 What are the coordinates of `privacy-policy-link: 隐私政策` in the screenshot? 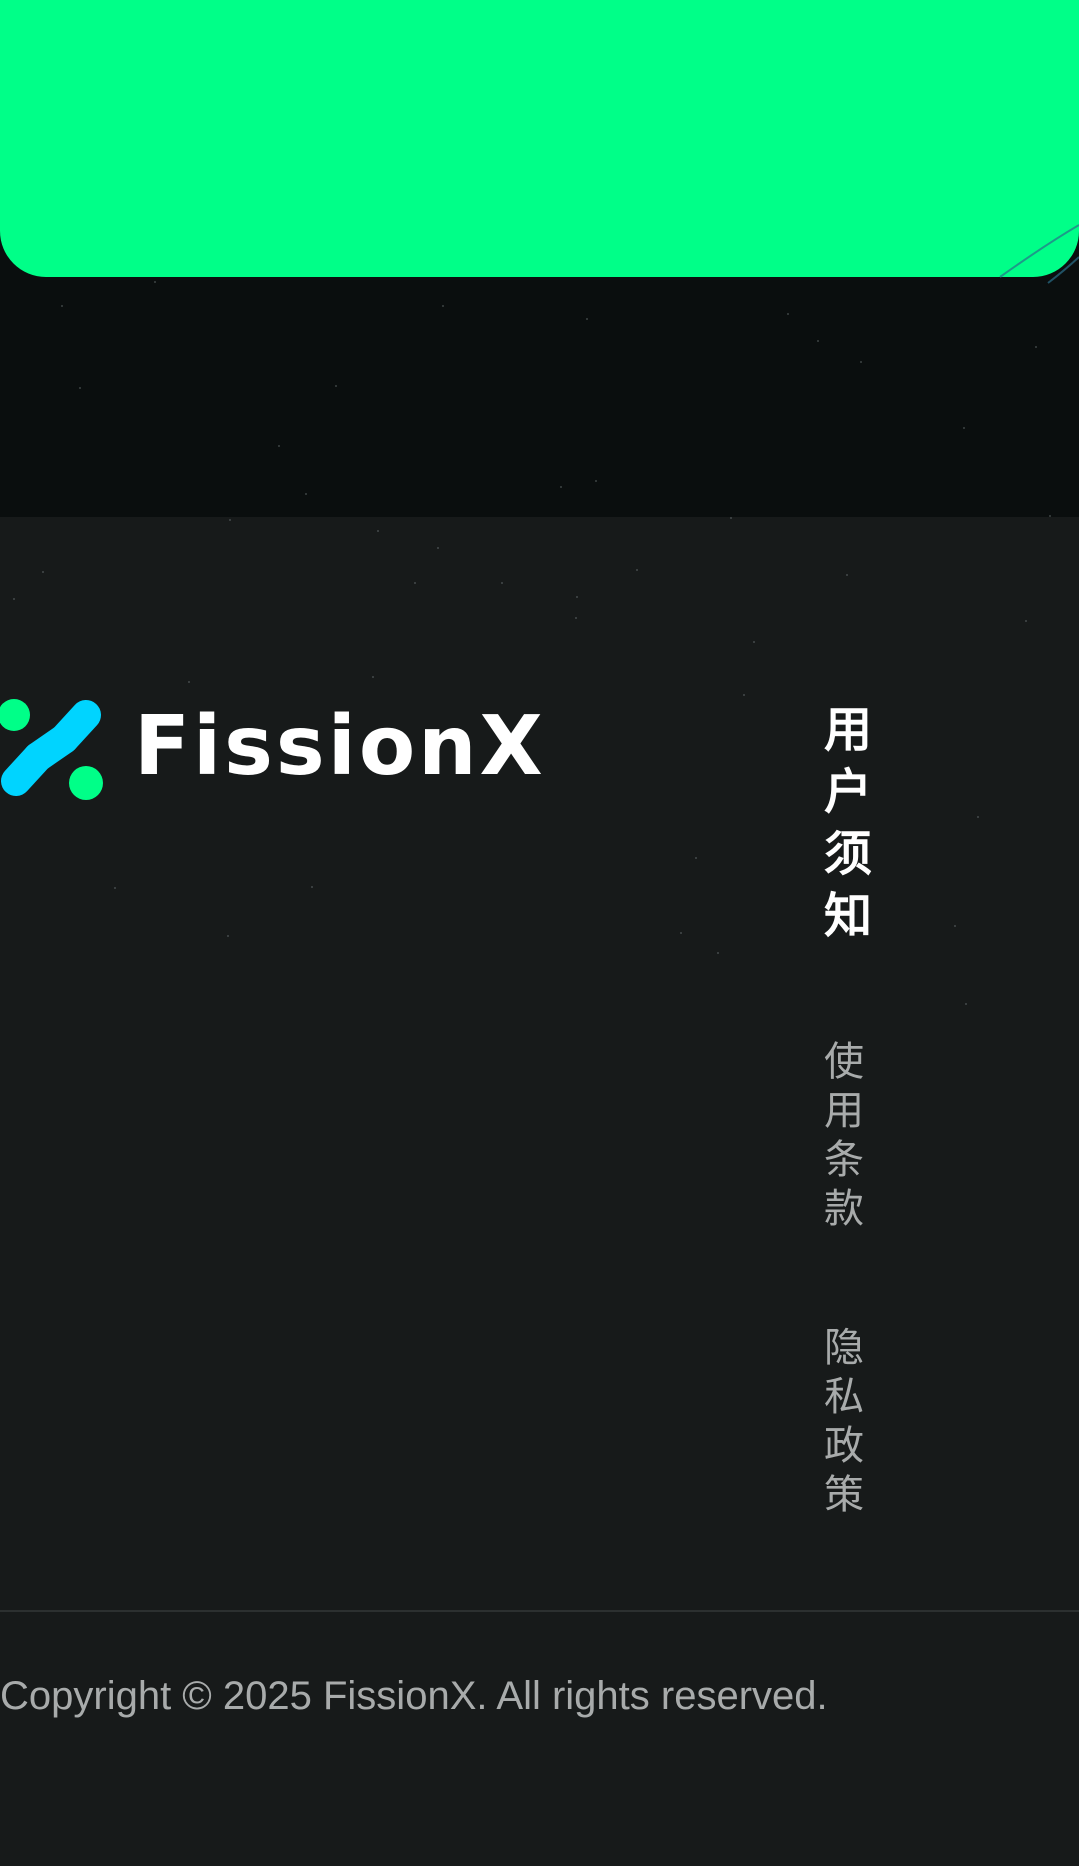 It's located at (846, 1422).